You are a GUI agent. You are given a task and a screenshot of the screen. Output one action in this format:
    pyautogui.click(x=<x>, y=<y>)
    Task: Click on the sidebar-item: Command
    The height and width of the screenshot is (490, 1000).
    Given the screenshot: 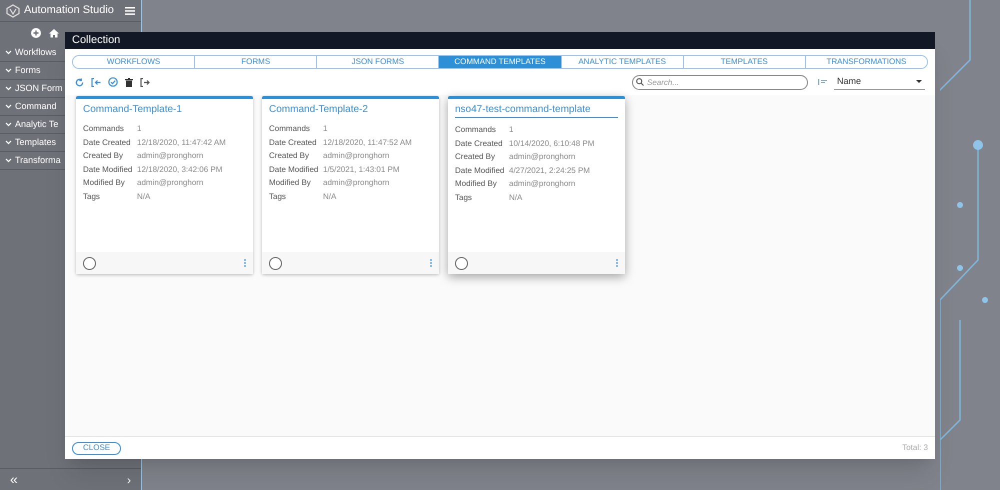 What is the action you would take?
    pyautogui.click(x=32, y=106)
    